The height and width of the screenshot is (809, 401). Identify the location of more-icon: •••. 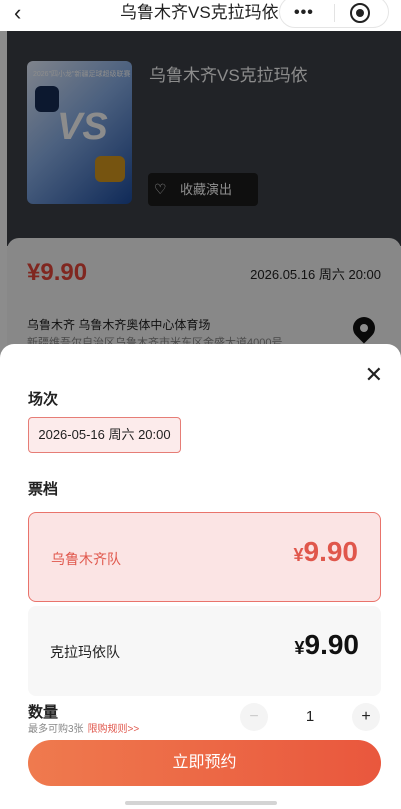
(304, 13).